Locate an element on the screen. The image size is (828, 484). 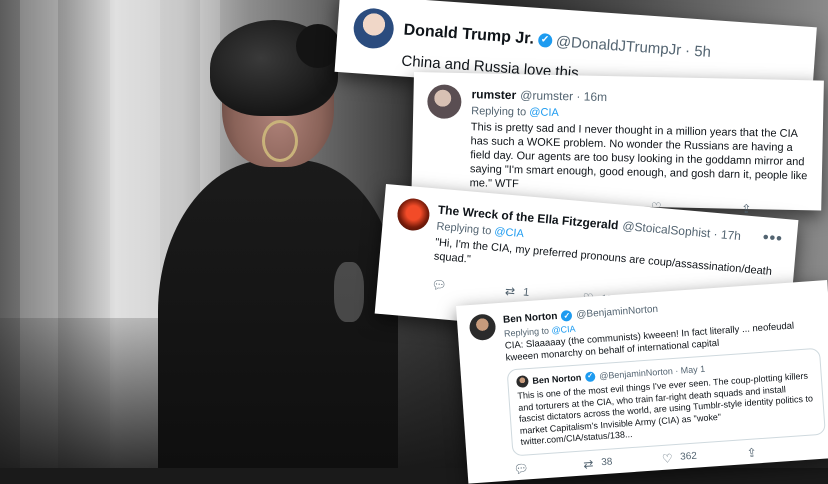
retweet-count: 38 is located at coordinates (606, 462).